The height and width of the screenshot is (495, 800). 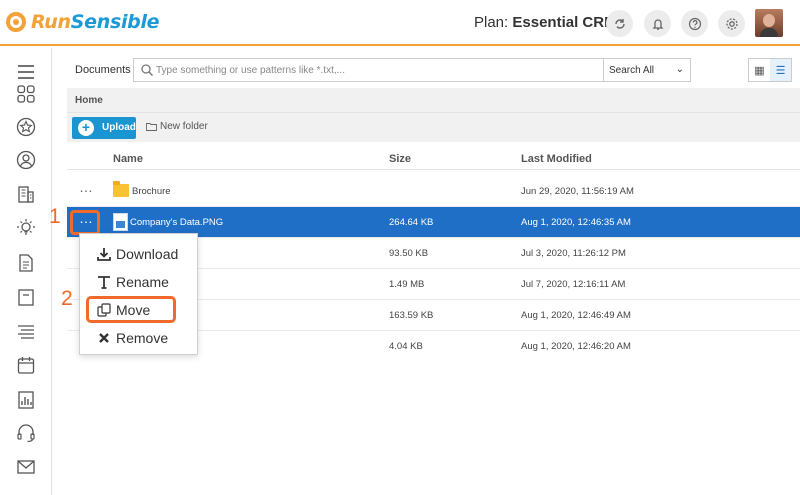 What do you see at coordinates (120, 222) in the screenshot?
I see `image-file-icon` at bounding box center [120, 222].